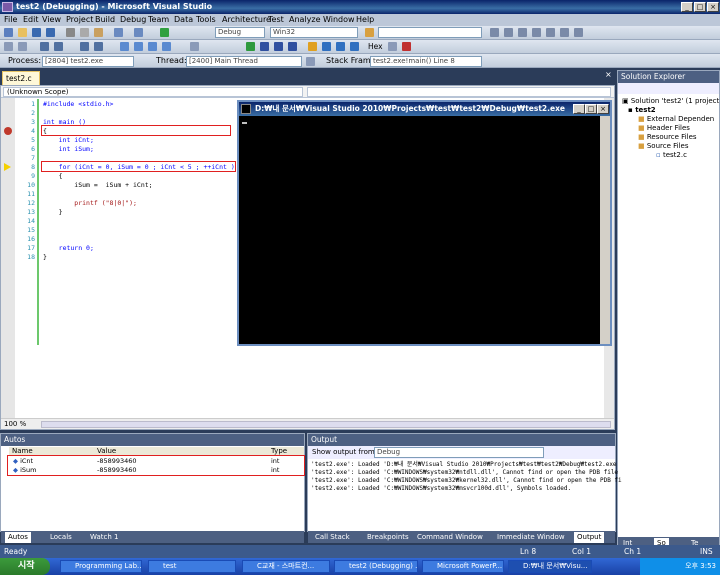 The width and height of the screenshot is (720, 575). Describe the element at coordinates (8, 131) in the screenshot. I see `breakpoint-icon` at that location.